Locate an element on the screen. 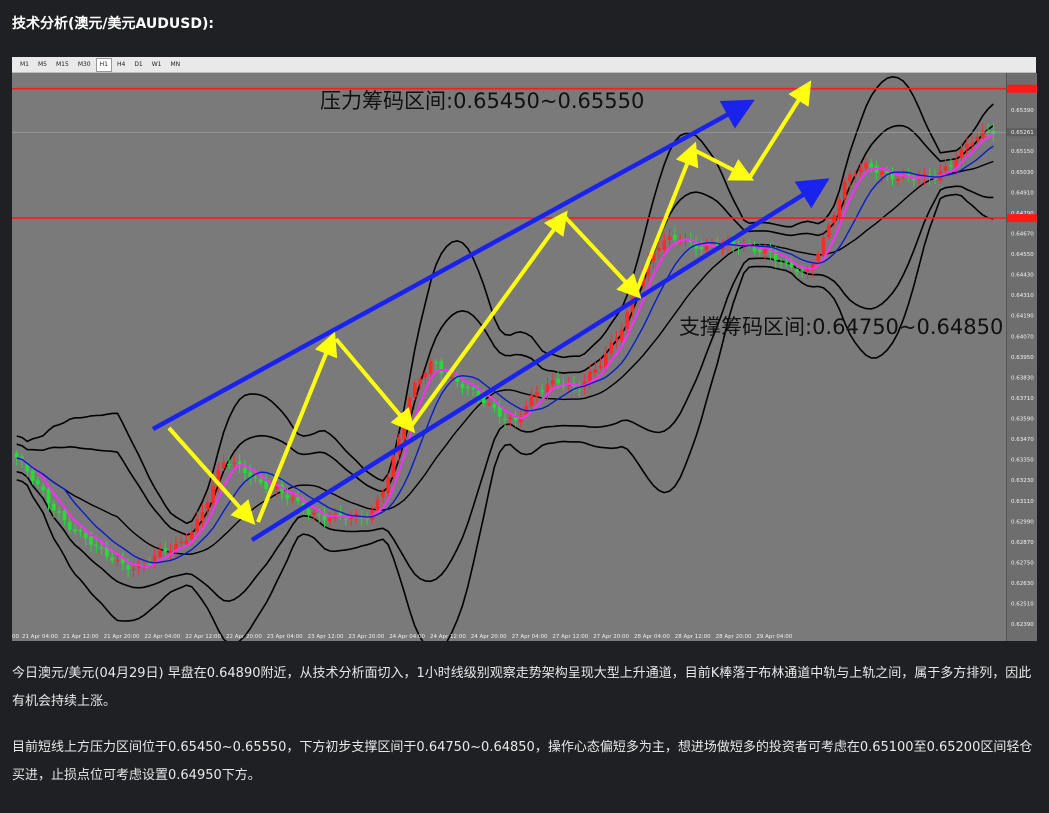 The height and width of the screenshot is (813, 1049). time-tick-label: 22 Apr 20:00 is located at coordinates (244, 637).